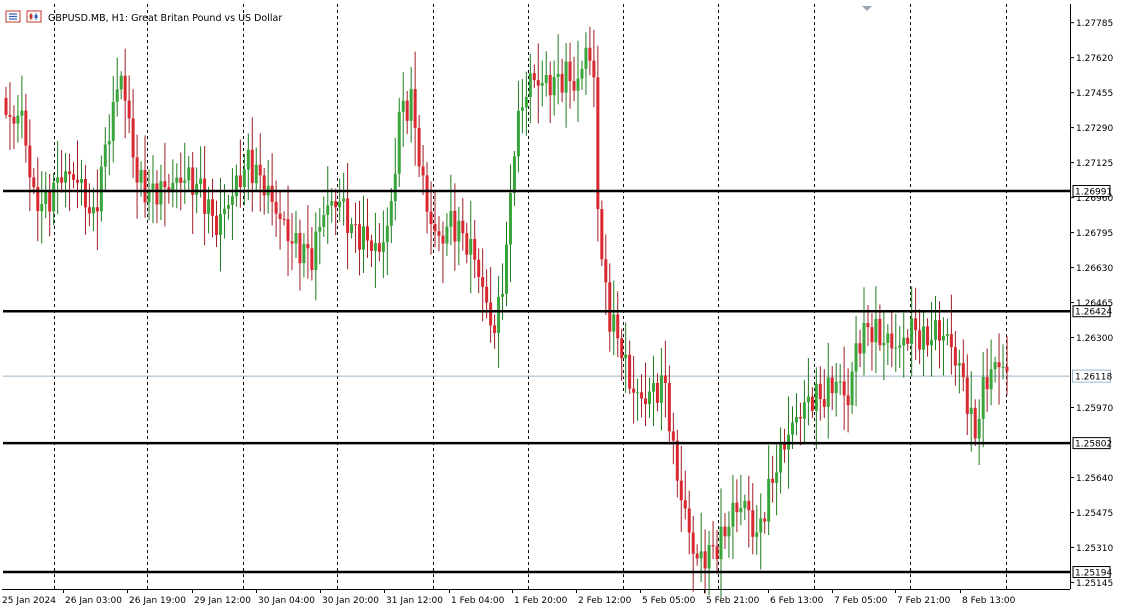  What do you see at coordinates (93, 601) in the screenshot?
I see `x-tick-label: 26 Jan 03:00` at bounding box center [93, 601].